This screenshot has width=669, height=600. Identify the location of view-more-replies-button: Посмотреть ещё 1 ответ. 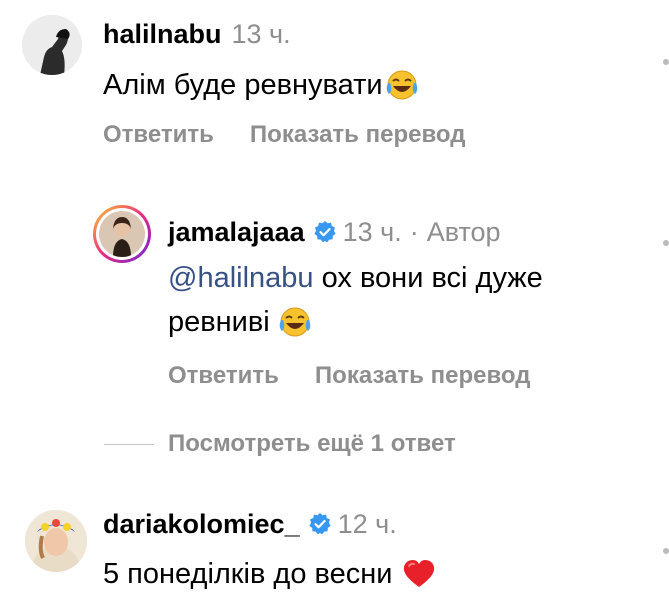
(312, 444).